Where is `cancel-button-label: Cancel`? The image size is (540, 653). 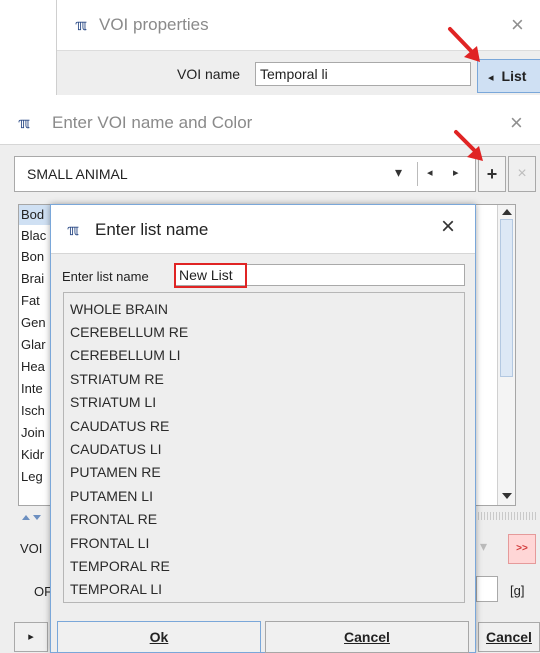
cancel-button-label: Cancel is located at coordinates (367, 637).